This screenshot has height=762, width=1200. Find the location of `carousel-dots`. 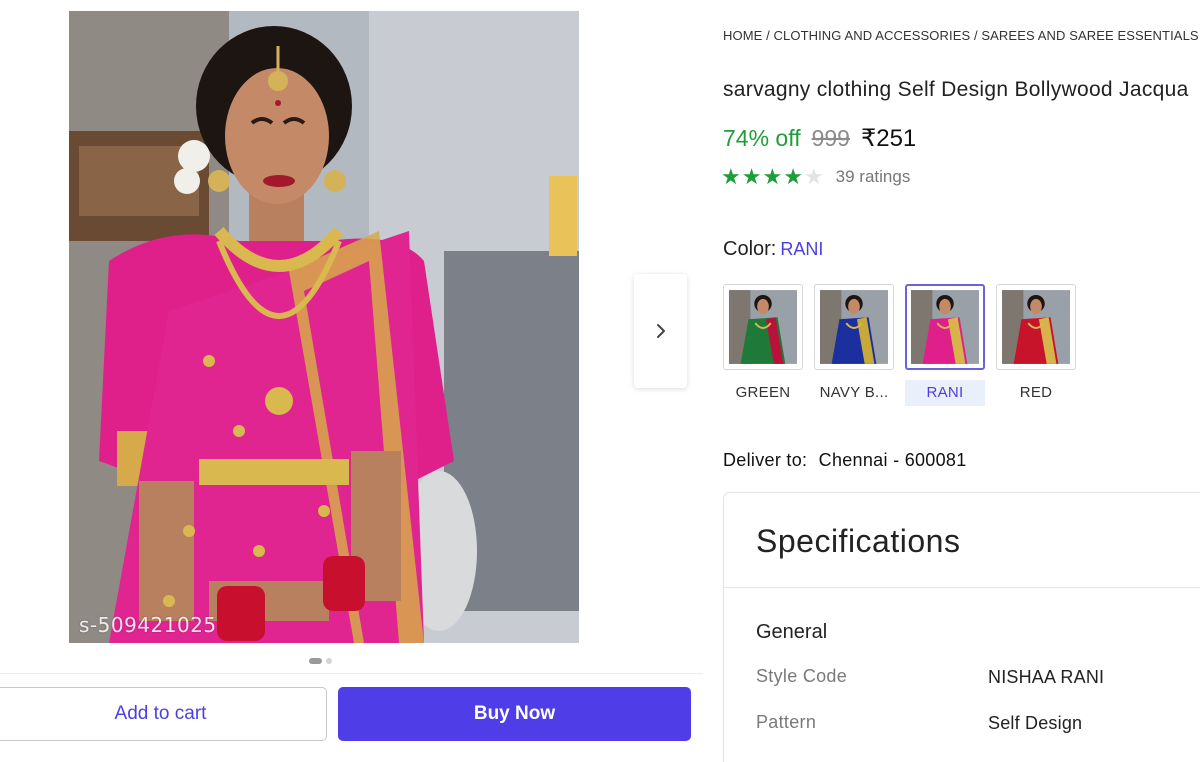

carousel-dots is located at coordinates (320, 661).